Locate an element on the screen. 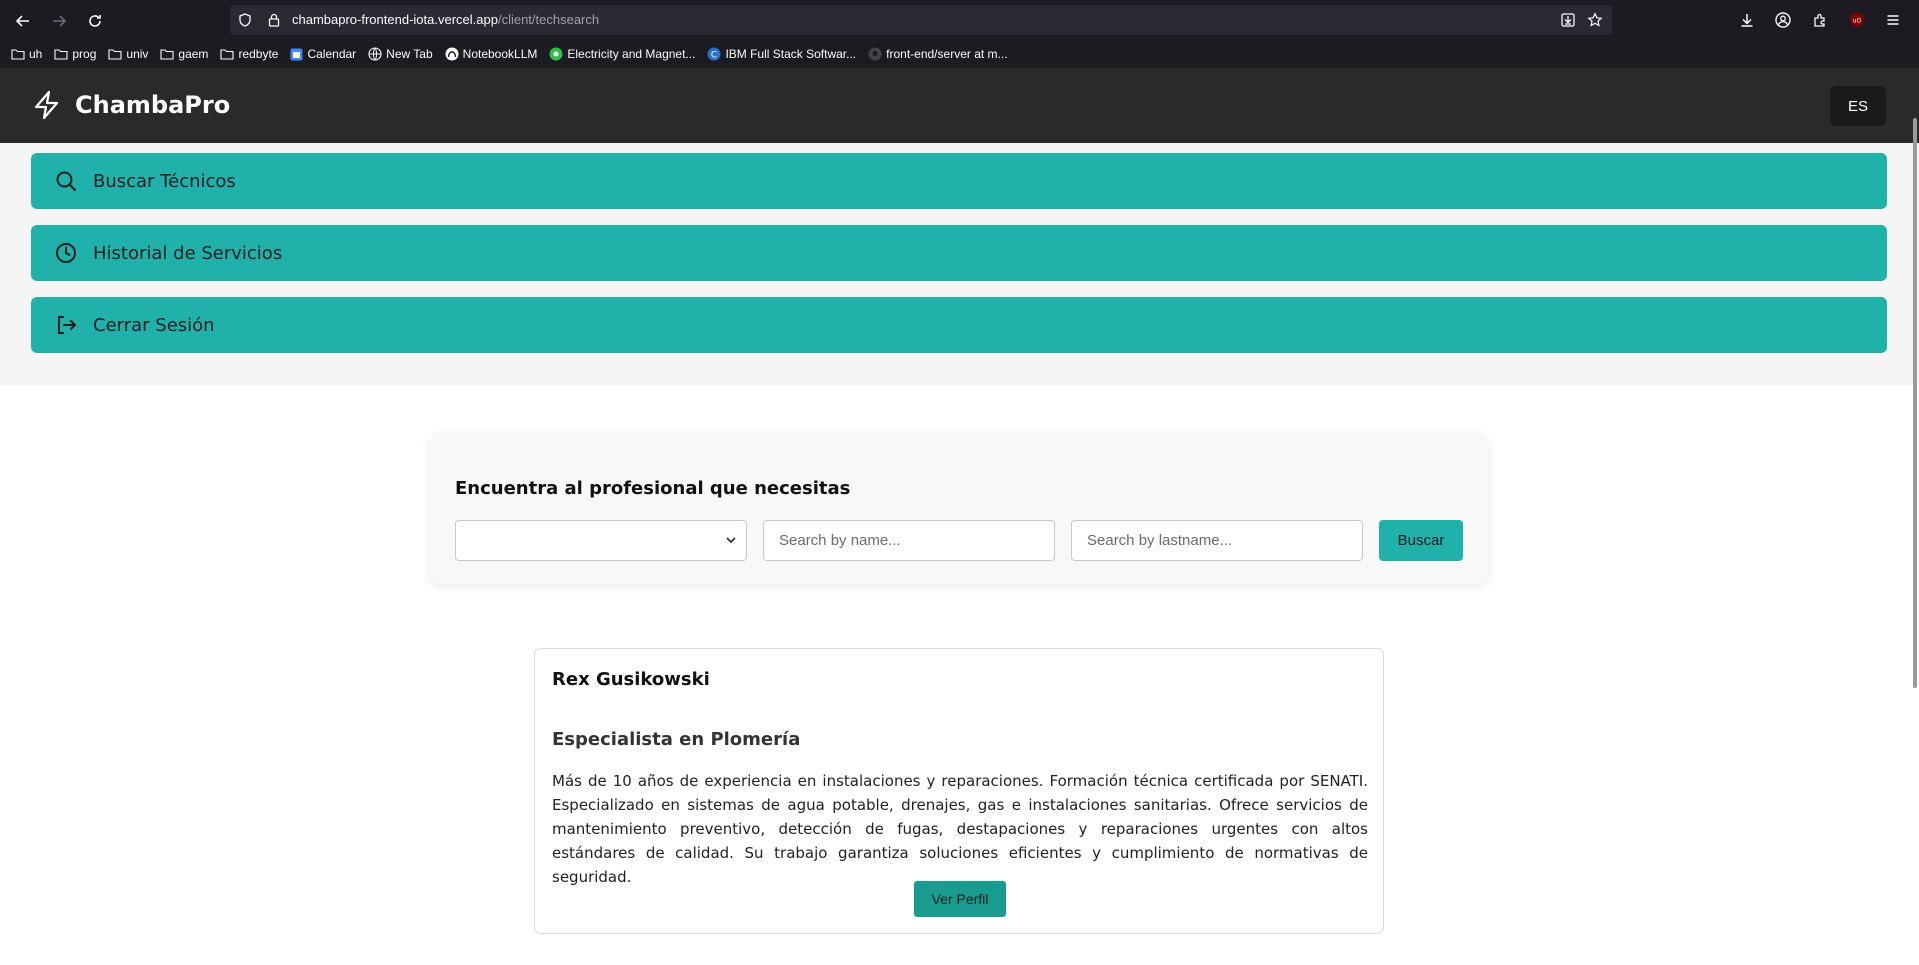 The height and width of the screenshot is (965, 1919). name-search-input is located at coordinates (909, 540).